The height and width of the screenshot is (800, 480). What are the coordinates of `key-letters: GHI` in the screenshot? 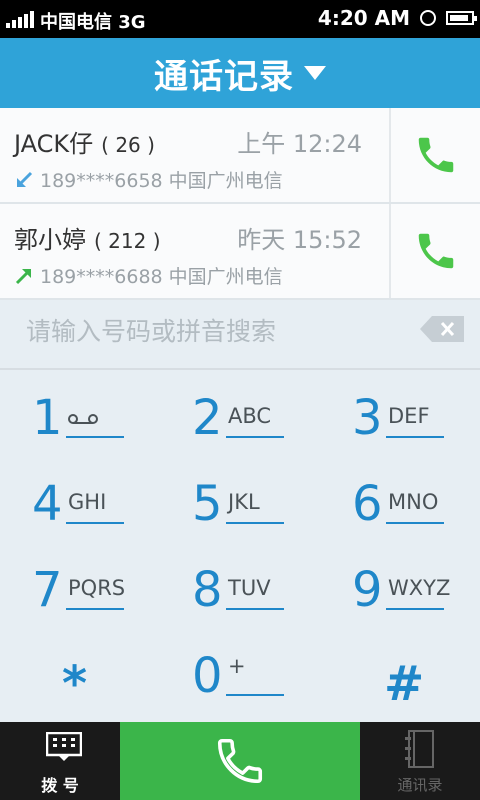 It's located at (87, 502).